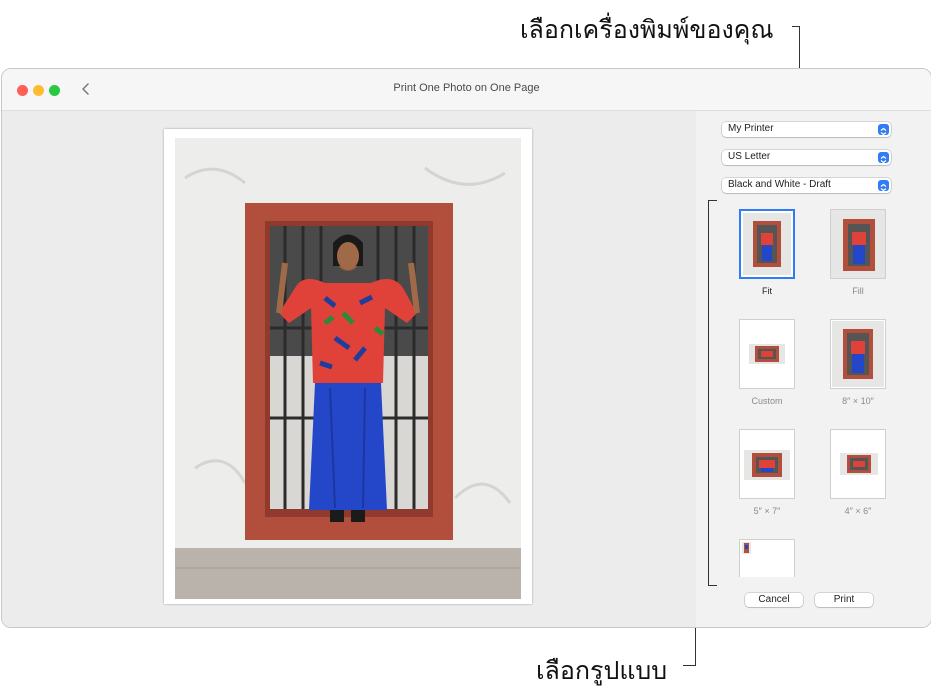  Describe the element at coordinates (751, 128) in the screenshot. I see `printer-popup-label: My Printer` at that location.